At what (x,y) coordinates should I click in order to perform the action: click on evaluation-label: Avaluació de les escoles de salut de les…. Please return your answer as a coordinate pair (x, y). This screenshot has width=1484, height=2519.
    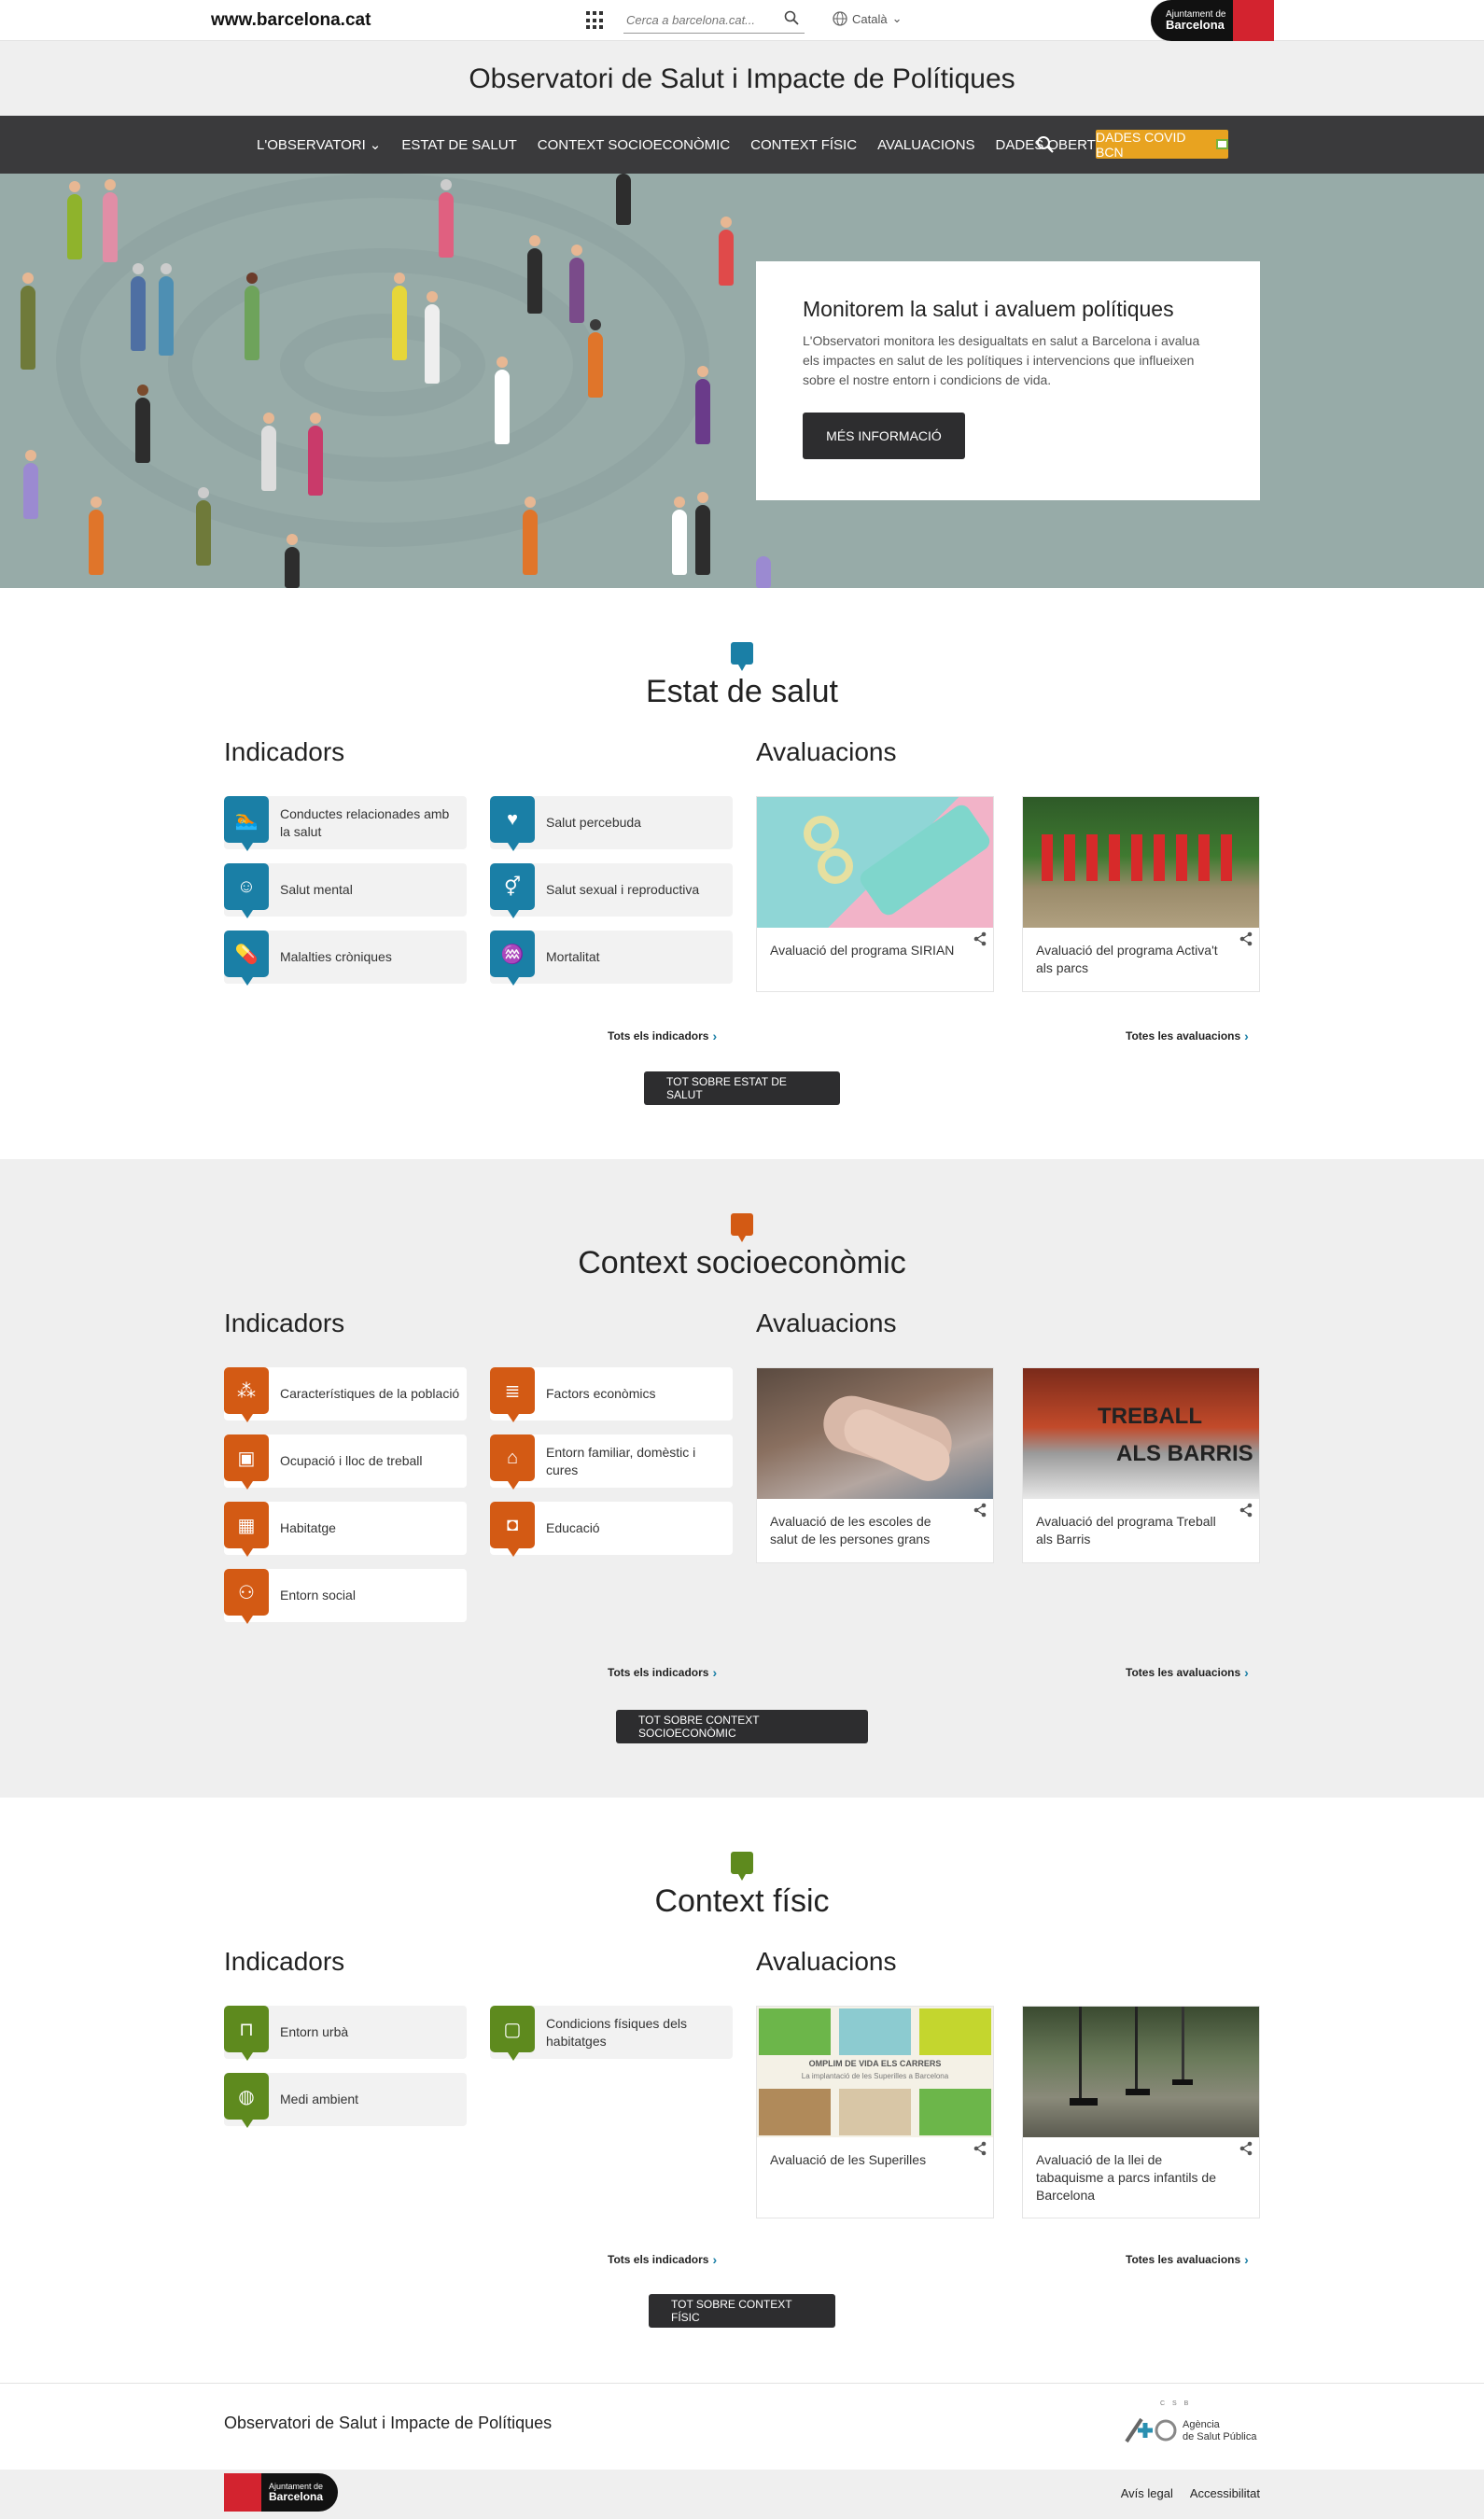
    Looking at the image, I should click on (850, 1530).